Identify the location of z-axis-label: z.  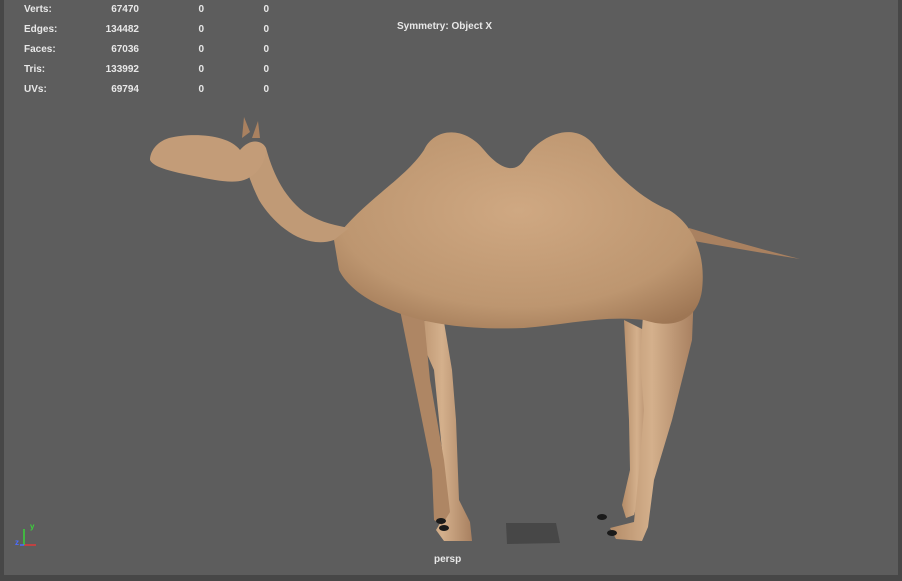
(17, 542).